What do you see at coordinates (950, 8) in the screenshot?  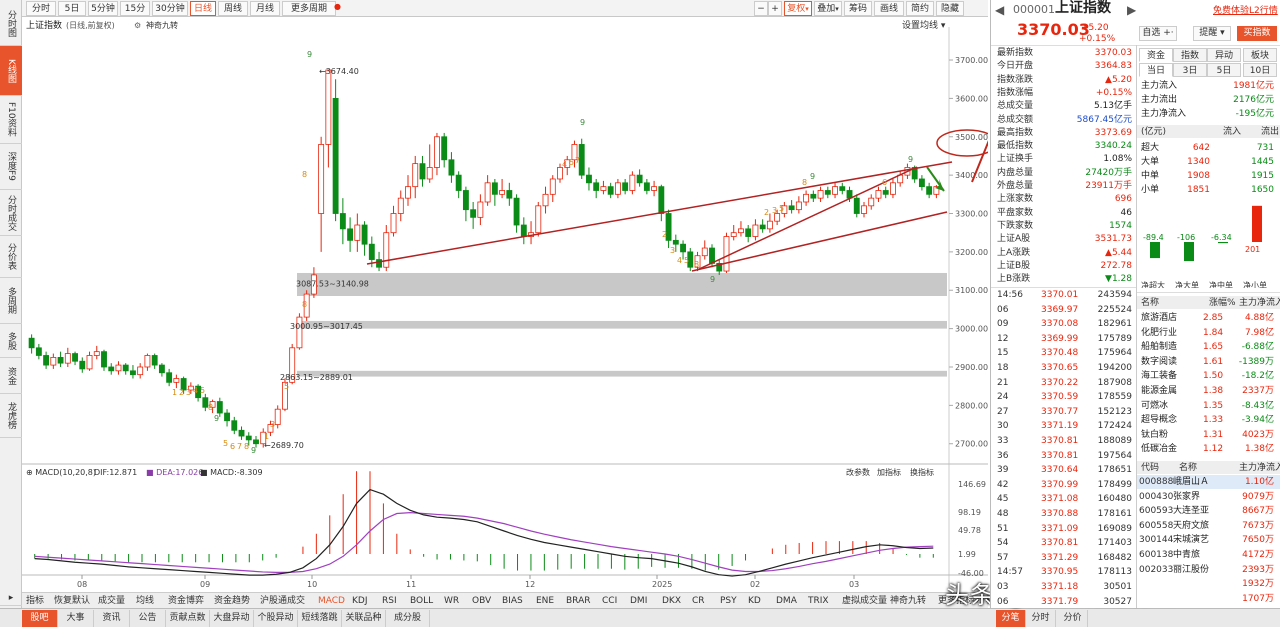 I see `tool-5: 隐藏` at bounding box center [950, 8].